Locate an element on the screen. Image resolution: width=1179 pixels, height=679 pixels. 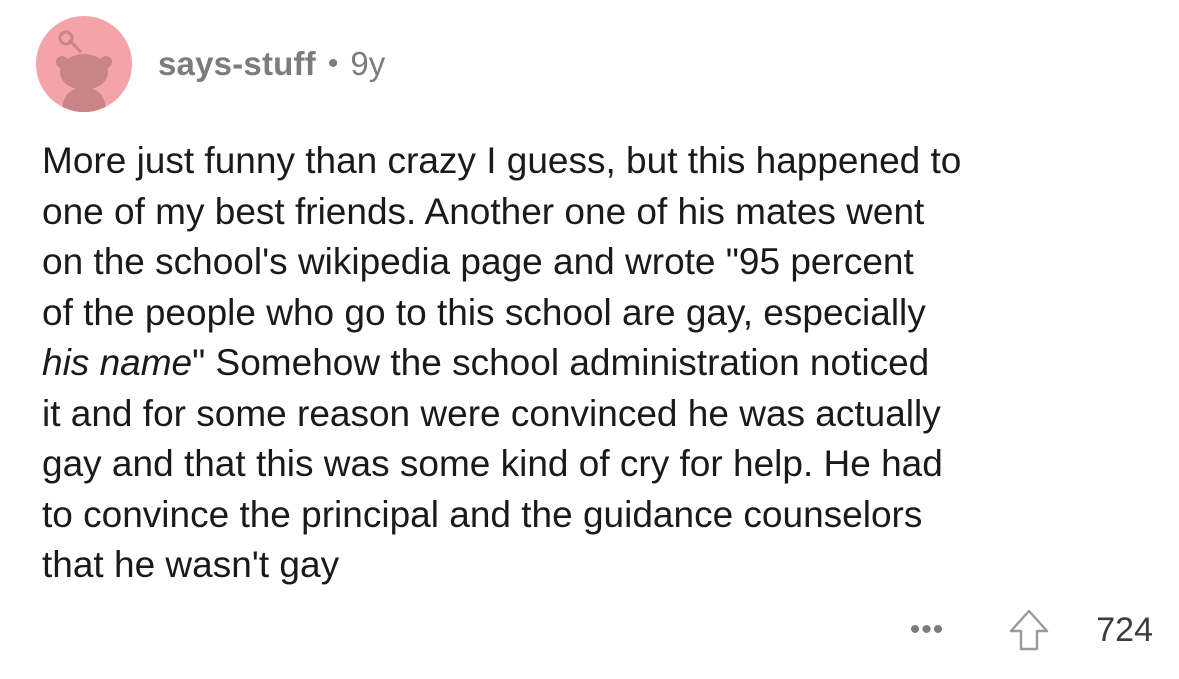
body-italic-text: his name is located at coordinates (117, 362).